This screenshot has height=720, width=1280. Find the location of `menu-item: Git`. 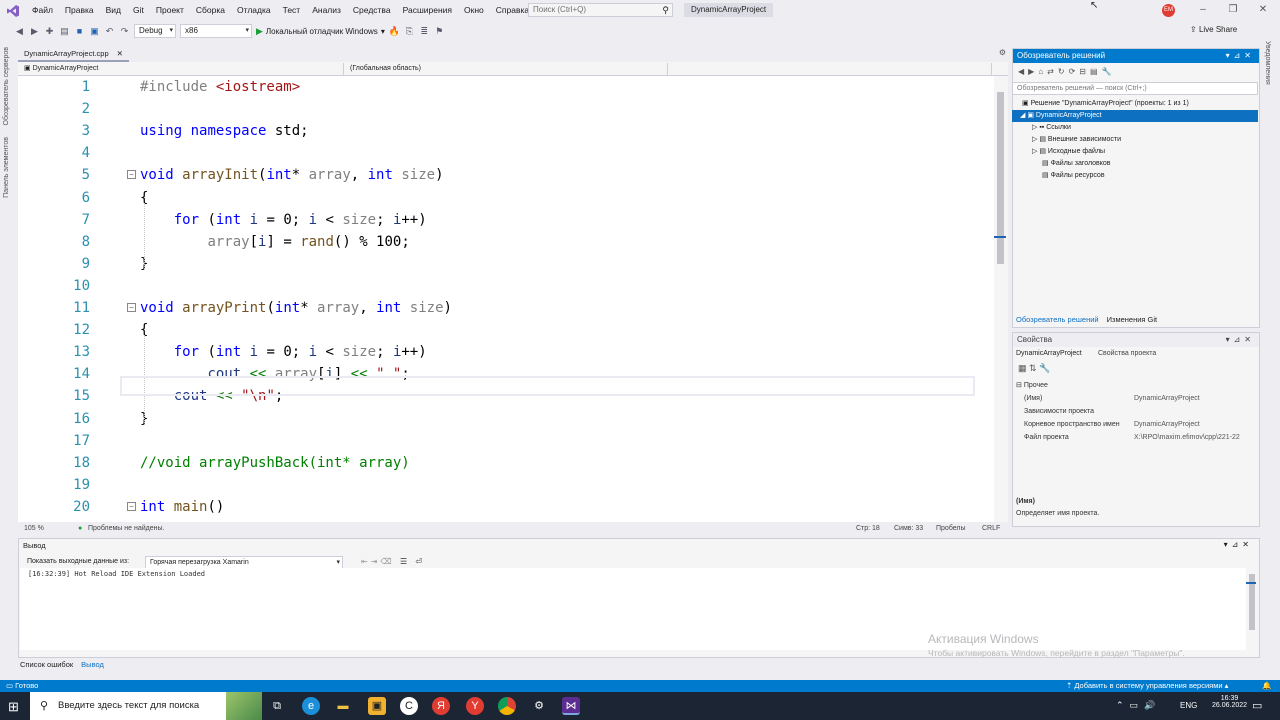

menu-item: Git is located at coordinates (138, 10).